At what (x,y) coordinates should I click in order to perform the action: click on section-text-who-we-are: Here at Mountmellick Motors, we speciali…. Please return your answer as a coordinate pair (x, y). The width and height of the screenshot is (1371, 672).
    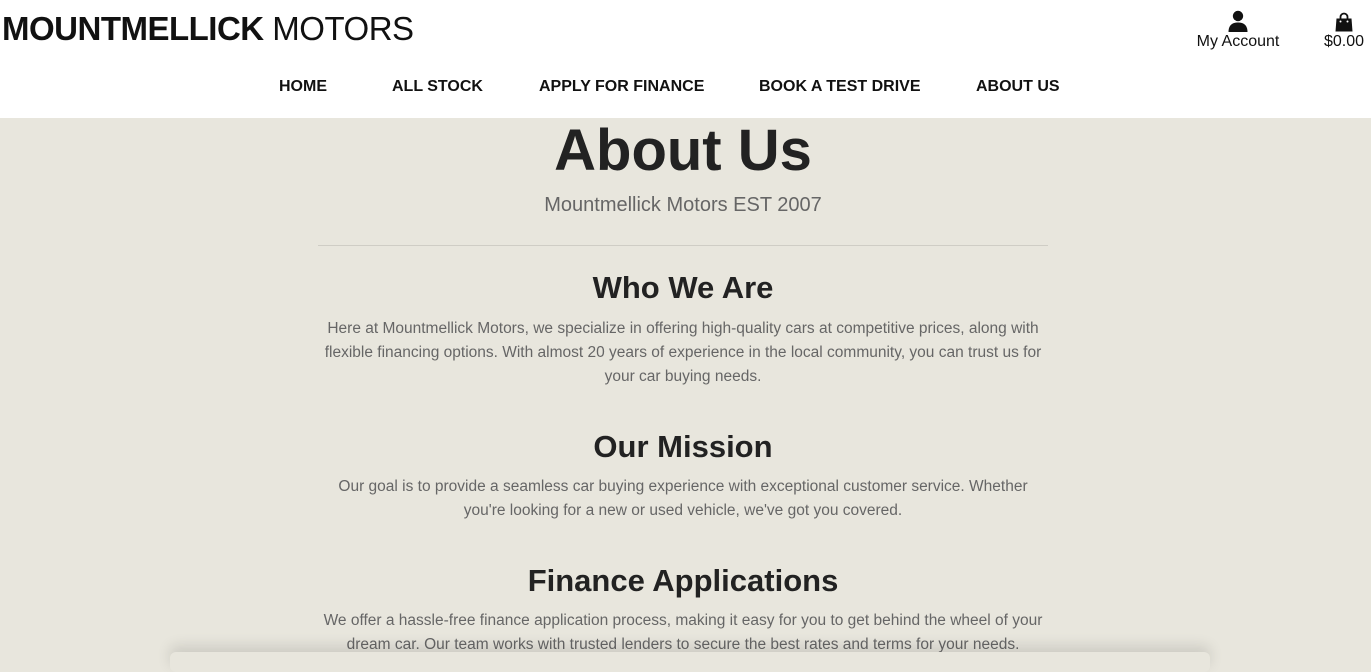
    Looking at the image, I should click on (683, 352).